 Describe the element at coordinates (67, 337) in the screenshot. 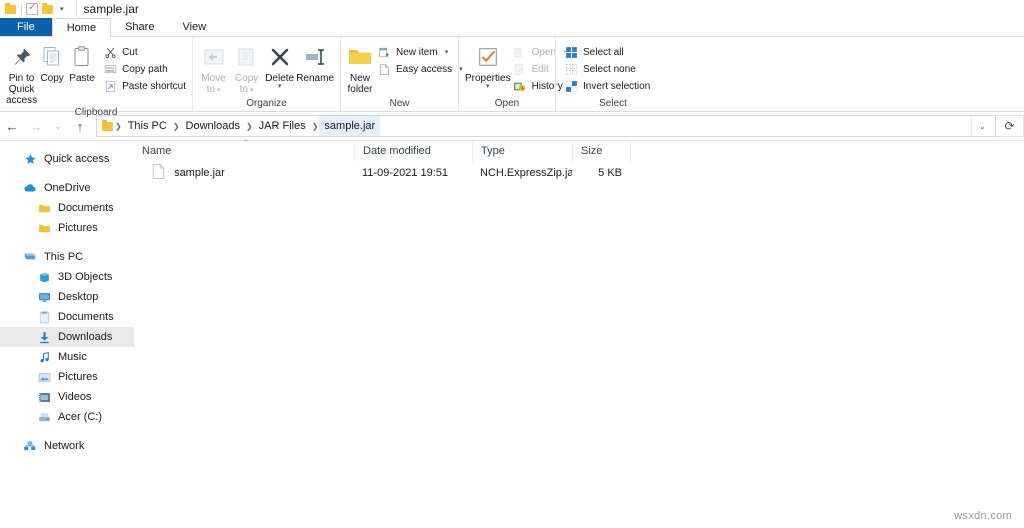

I see `sidebar-item-downloads: Downloads` at that location.